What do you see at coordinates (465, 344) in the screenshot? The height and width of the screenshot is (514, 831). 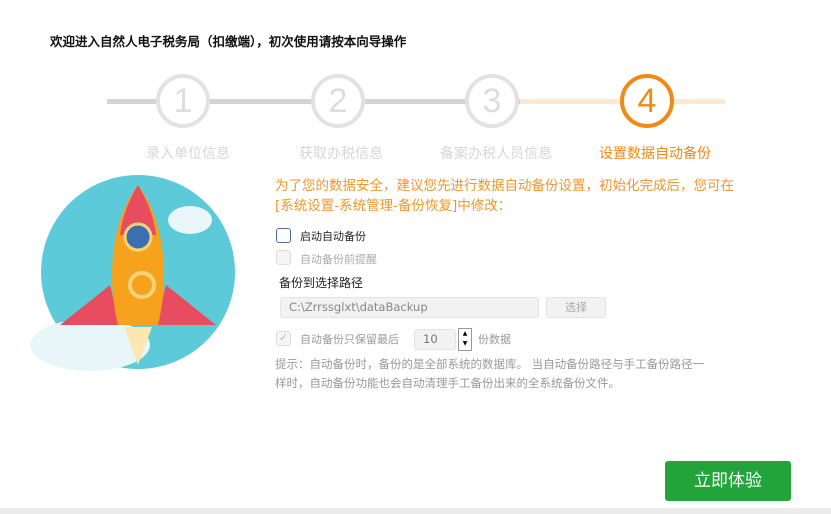 I see `spin-down-icon: ▼` at bounding box center [465, 344].